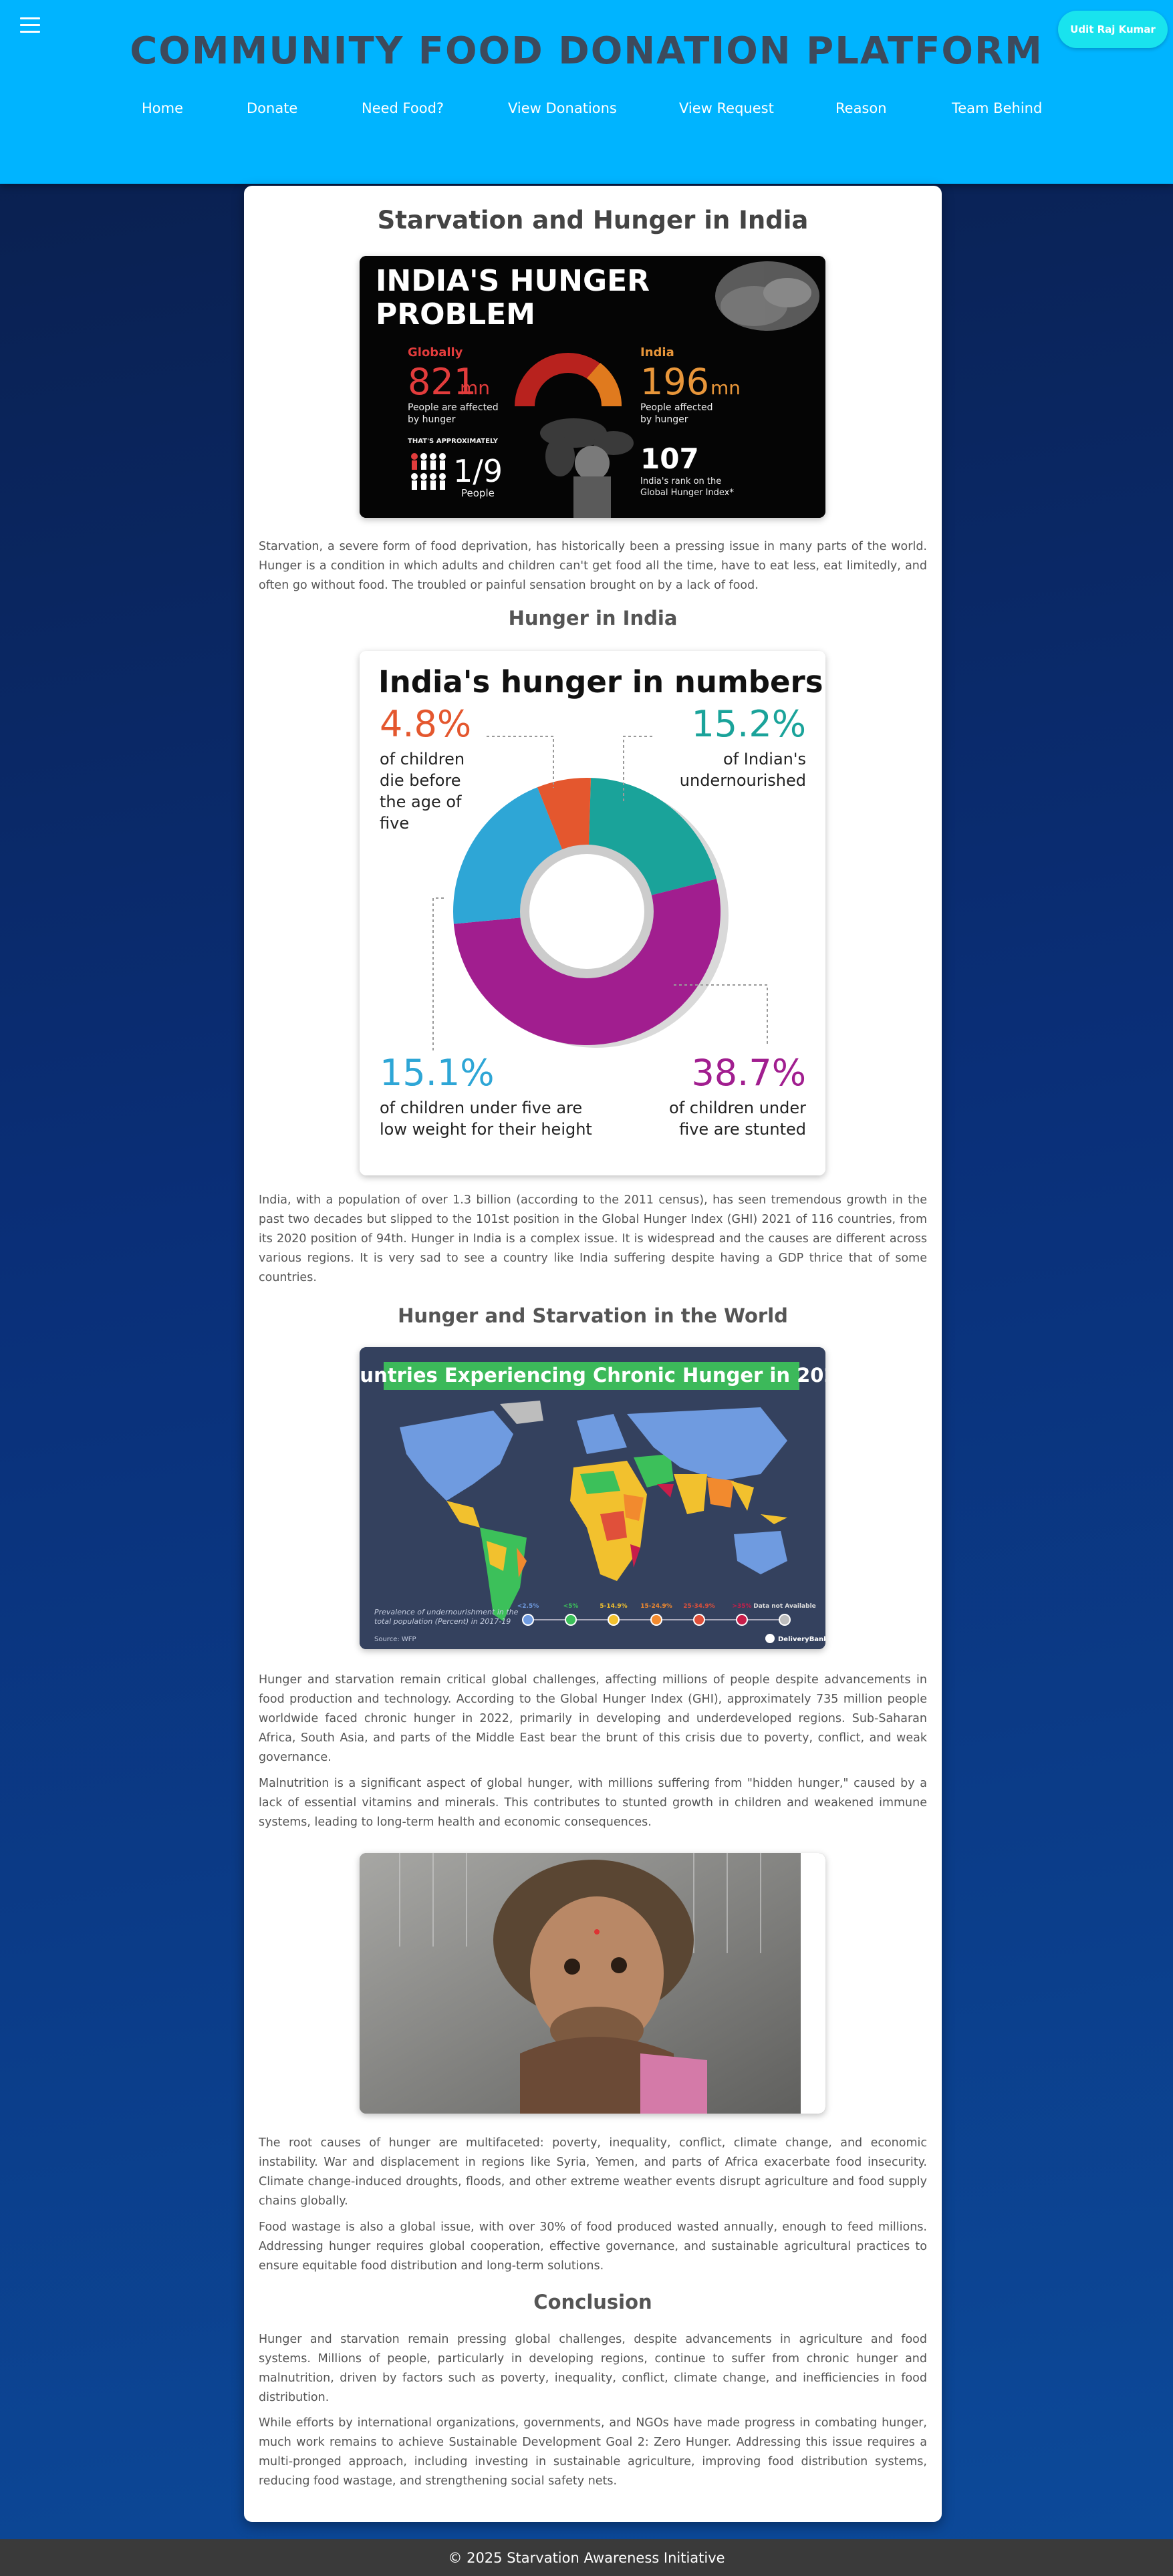 This screenshot has height=2576, width=1173. I want to click on site-footer: © 2025 Starvation Awareness Initiative, so click(586, 2557).